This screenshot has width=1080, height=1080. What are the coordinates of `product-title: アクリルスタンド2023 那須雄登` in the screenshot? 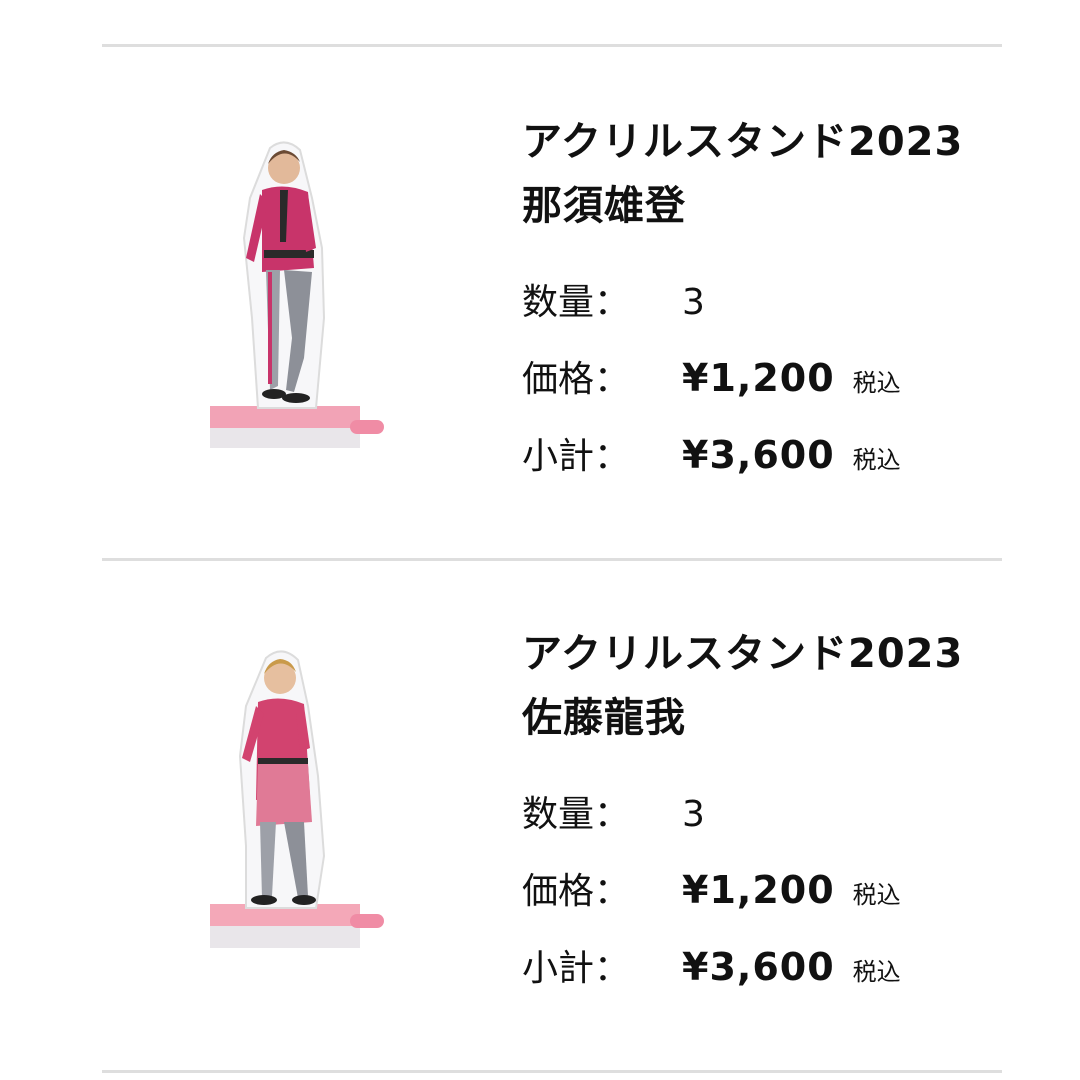 It's located at (762, 174).